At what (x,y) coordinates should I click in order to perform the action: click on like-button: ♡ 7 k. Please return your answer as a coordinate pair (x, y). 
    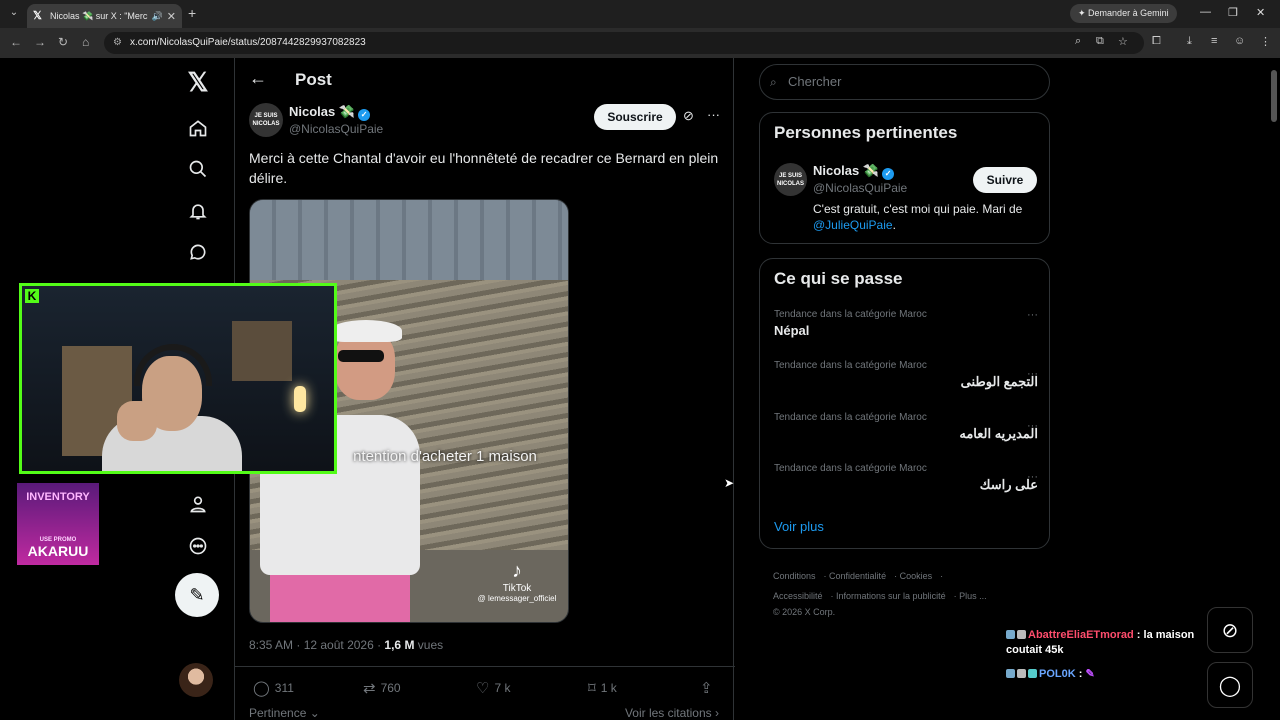
    Looking at the image, I should click on (493, 688).